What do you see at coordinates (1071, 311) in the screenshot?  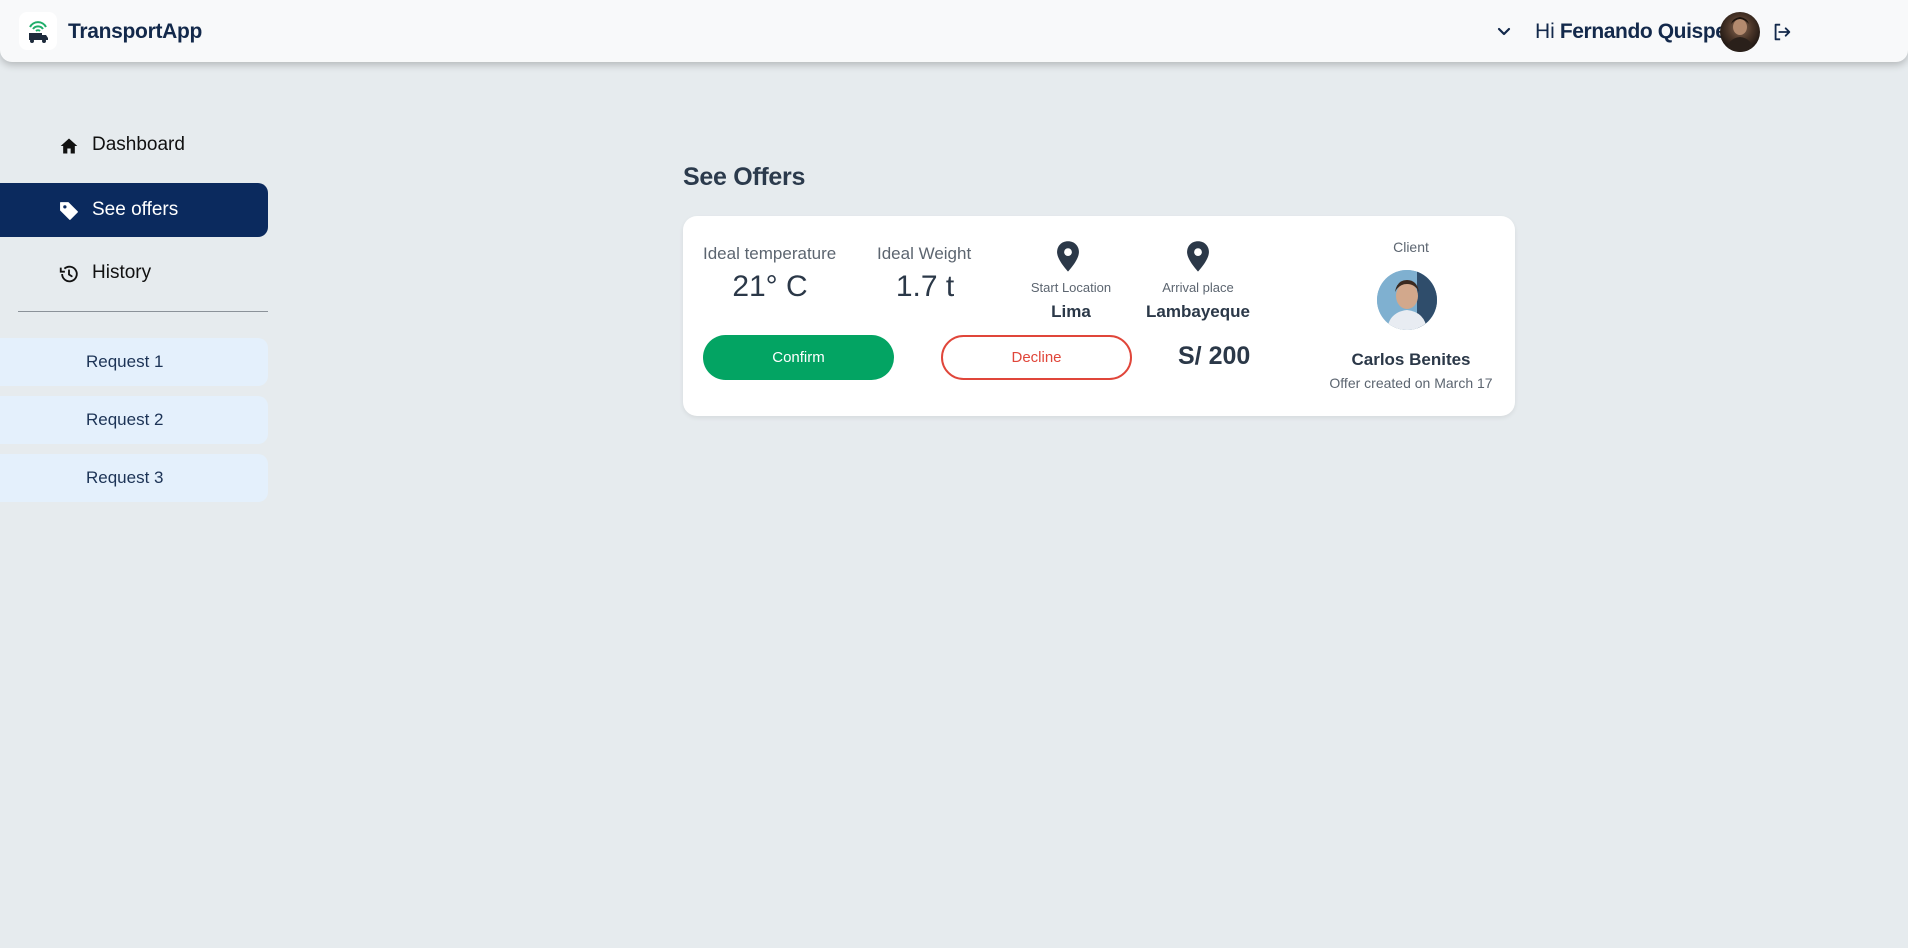 I see `start-location-value: Lima` at bounding box center [1071, 311].